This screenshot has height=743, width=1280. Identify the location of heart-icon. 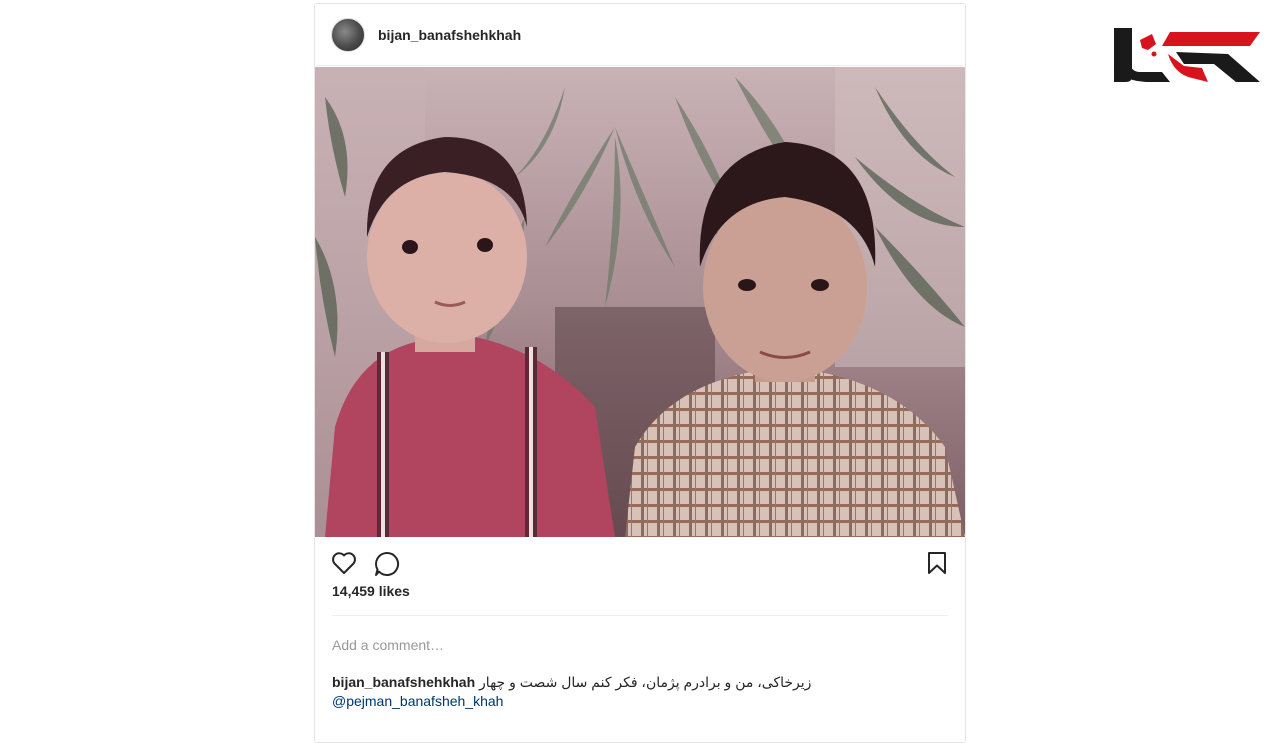
(344, 565).